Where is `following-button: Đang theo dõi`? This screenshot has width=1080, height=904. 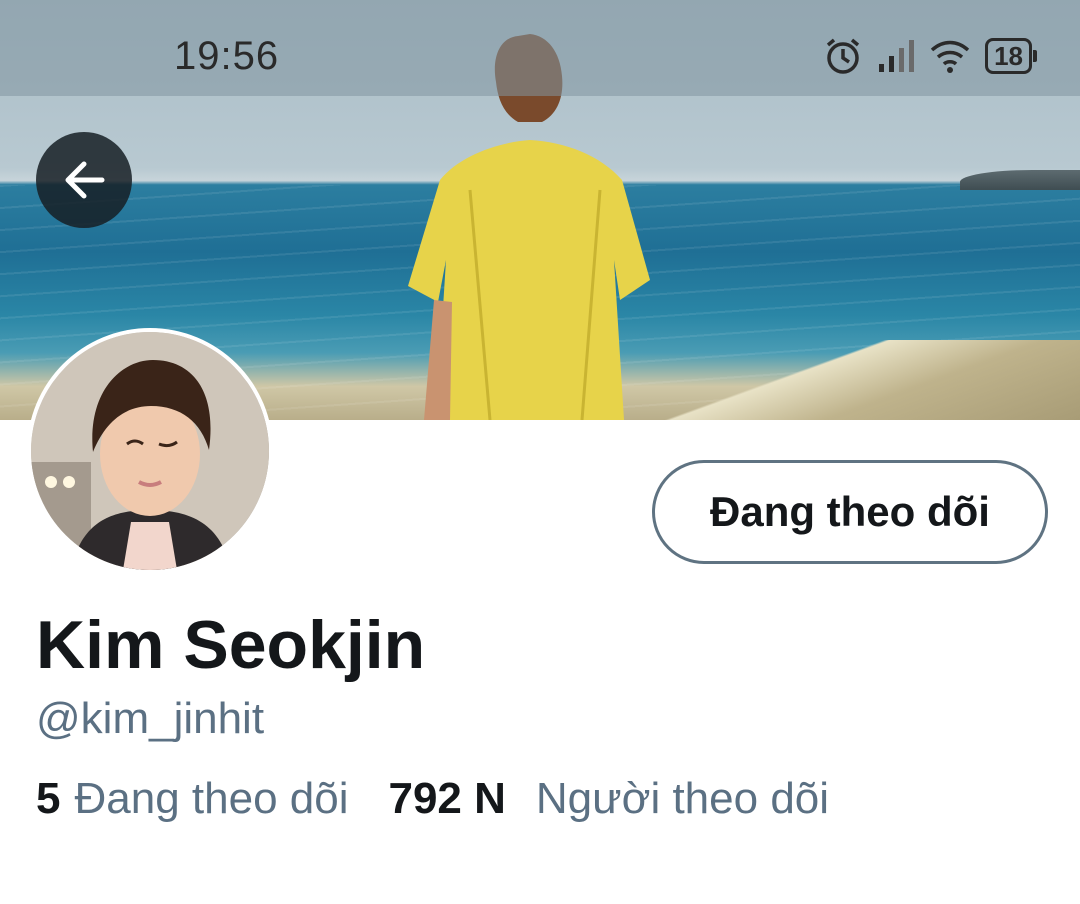
following-button: Đang theo dõi is located at coordinates (850, 512).